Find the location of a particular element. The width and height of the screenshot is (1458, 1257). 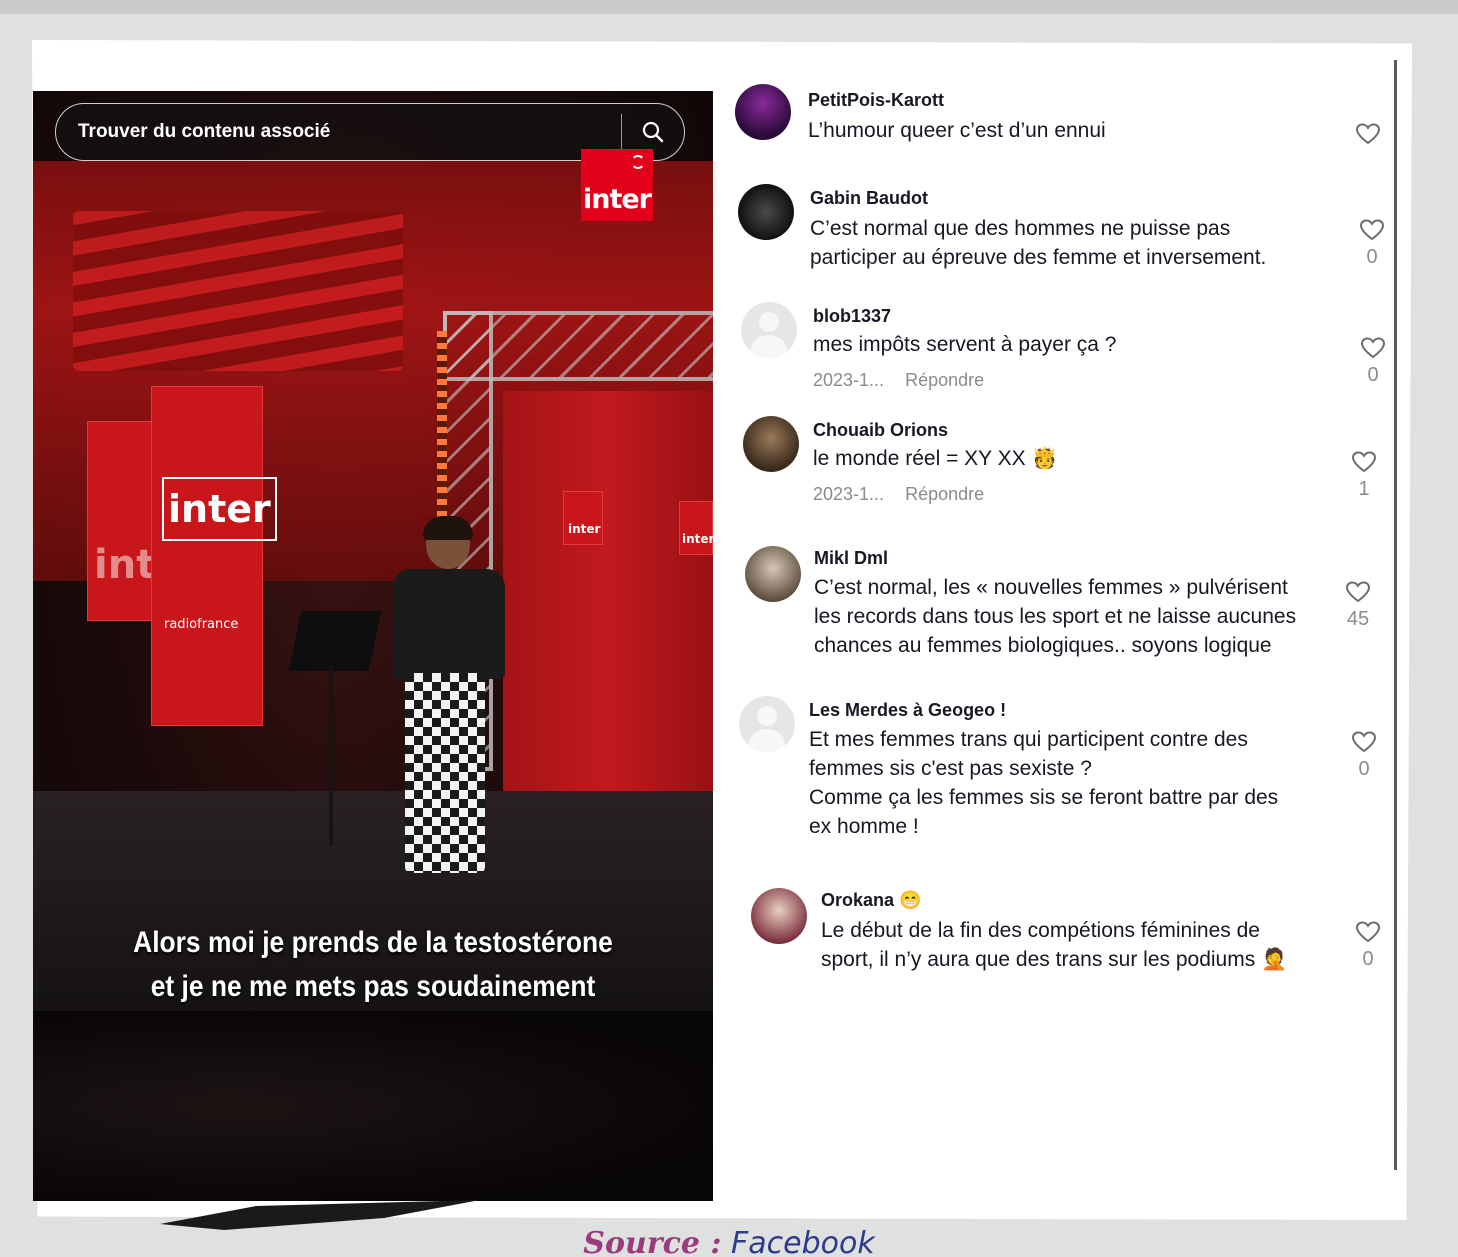

comment-username: Mikl Dml is located at coordinates (851, 558).